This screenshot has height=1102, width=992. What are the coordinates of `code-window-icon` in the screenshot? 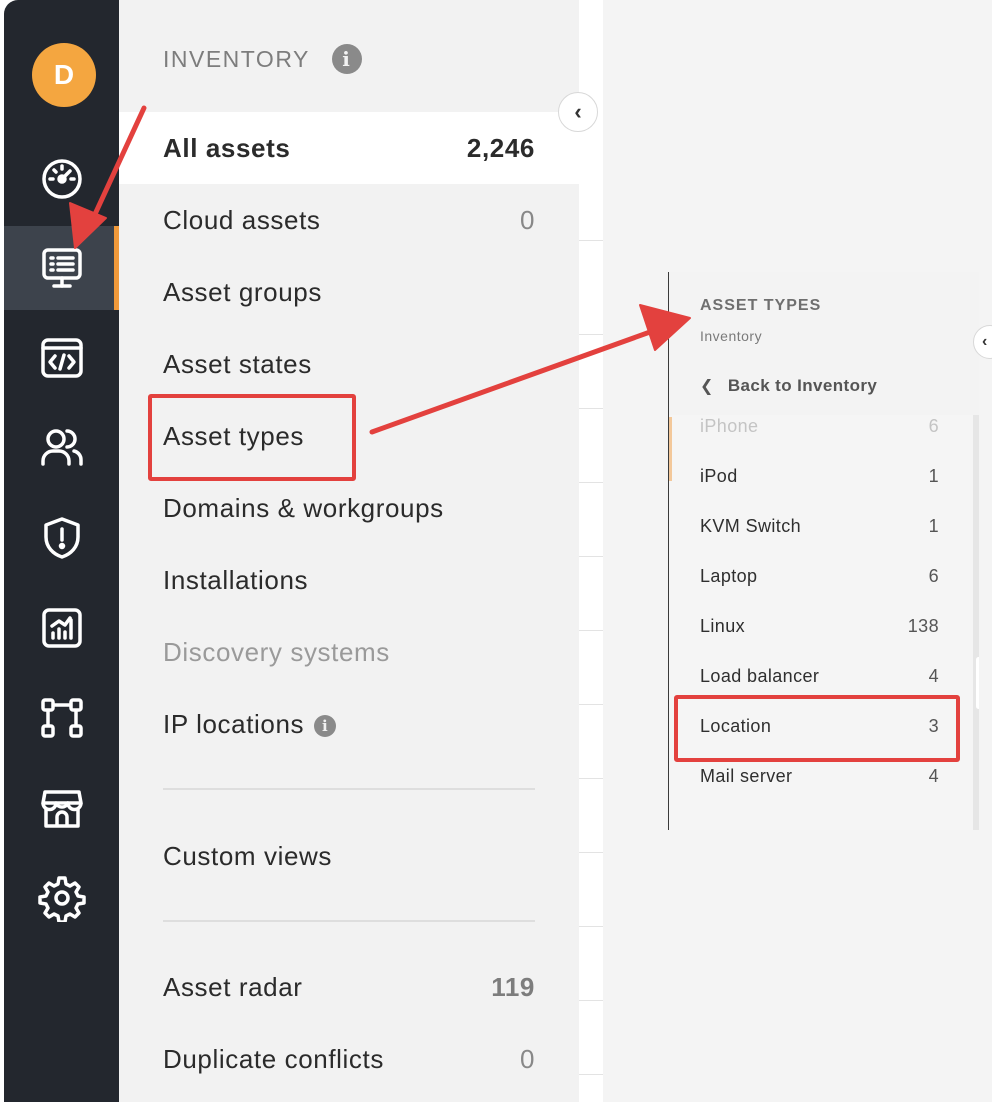 It's located at (61, 358).